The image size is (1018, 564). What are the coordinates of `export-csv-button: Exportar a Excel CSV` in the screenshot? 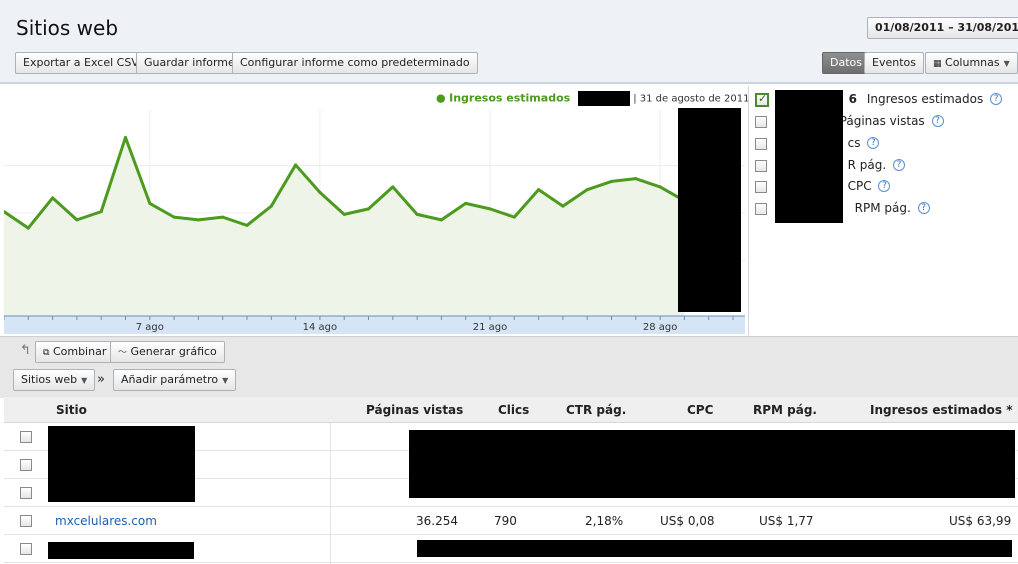 It's located at (81, 63).